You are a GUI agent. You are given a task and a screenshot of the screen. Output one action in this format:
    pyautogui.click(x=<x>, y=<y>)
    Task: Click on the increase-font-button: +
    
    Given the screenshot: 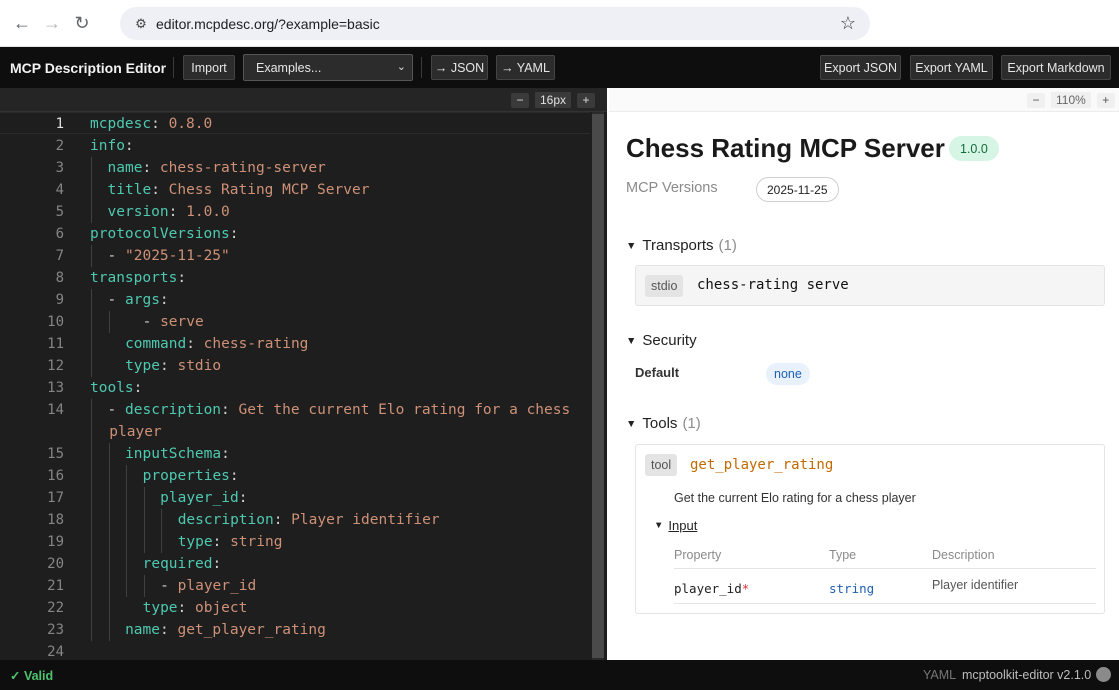 What is the action you would take?
    pyautogui.click(x=586, y=100)
    